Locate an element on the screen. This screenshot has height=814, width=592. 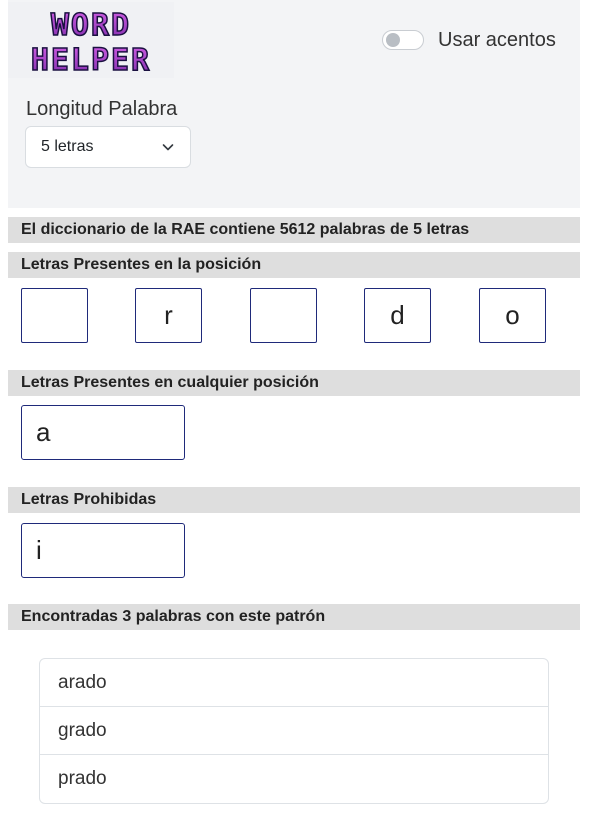
length-label: Longitud Palabra is located at coordinates (102, 109).